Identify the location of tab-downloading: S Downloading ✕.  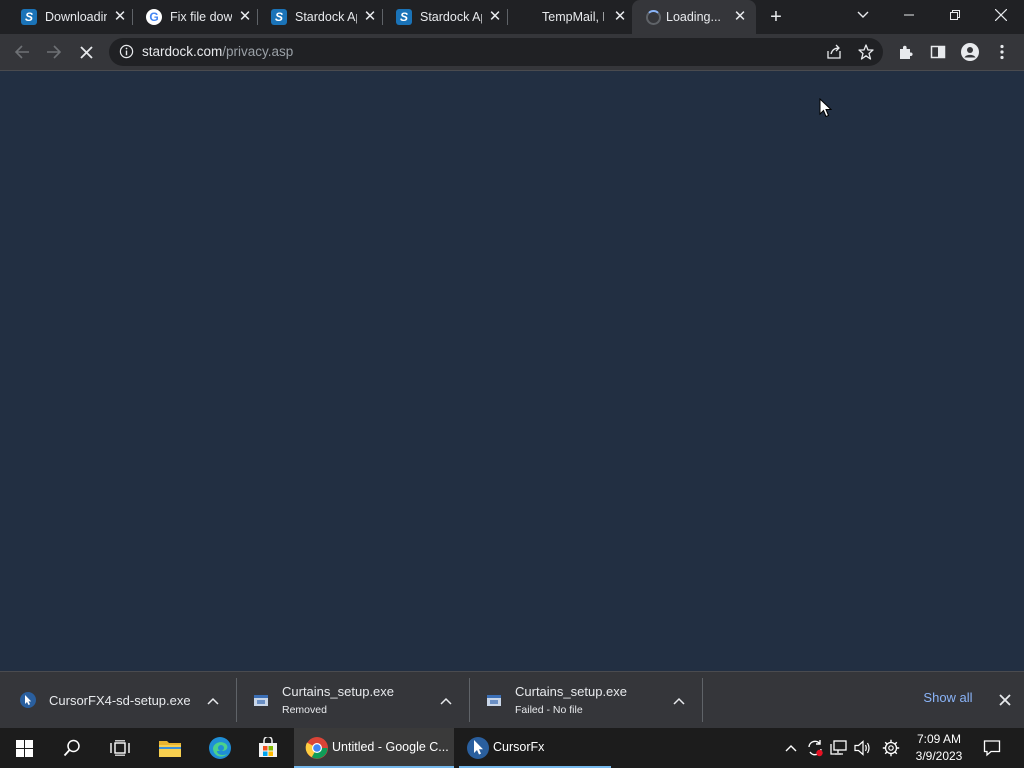
(70, 17).